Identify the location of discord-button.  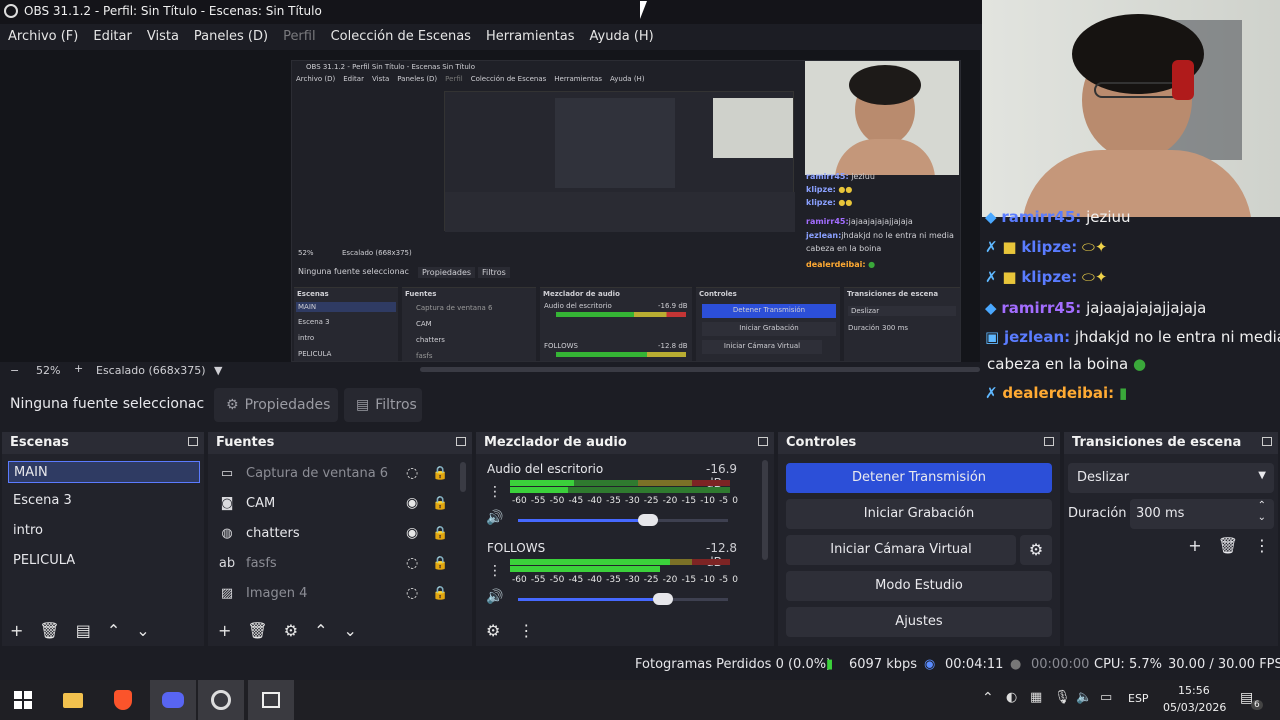
(173, 700).